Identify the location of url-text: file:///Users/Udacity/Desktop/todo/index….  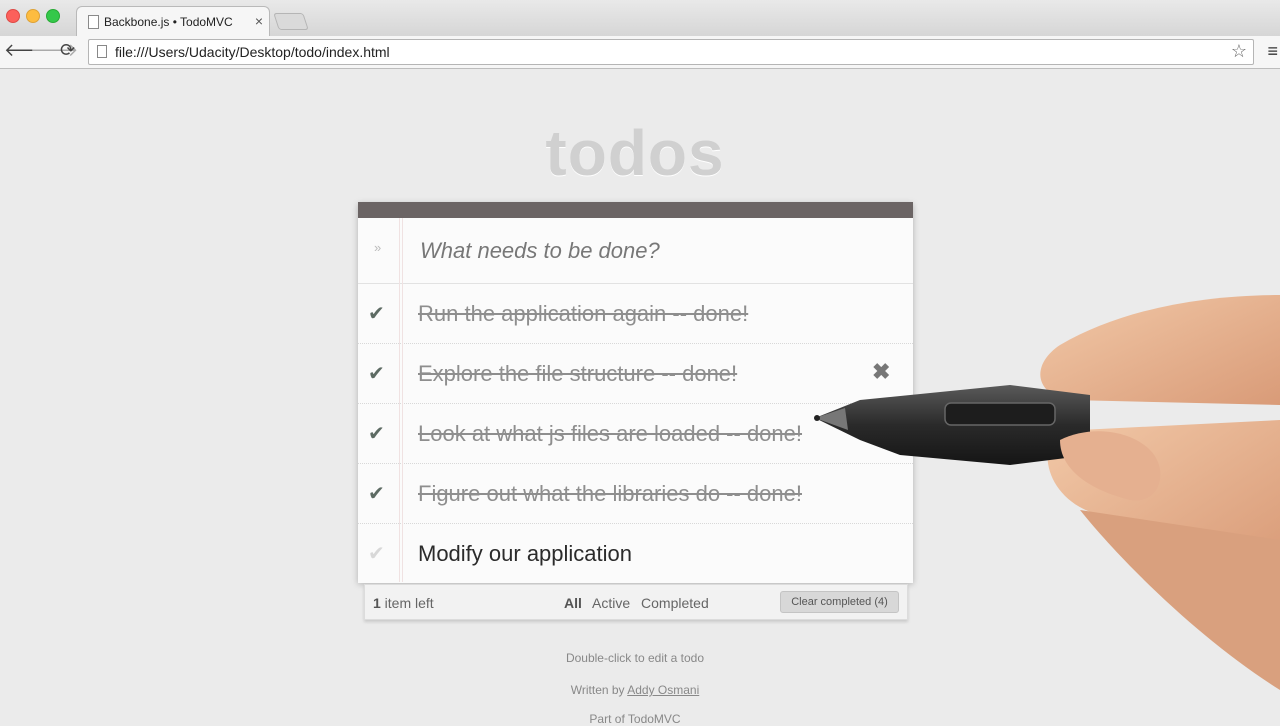
(252, 52).